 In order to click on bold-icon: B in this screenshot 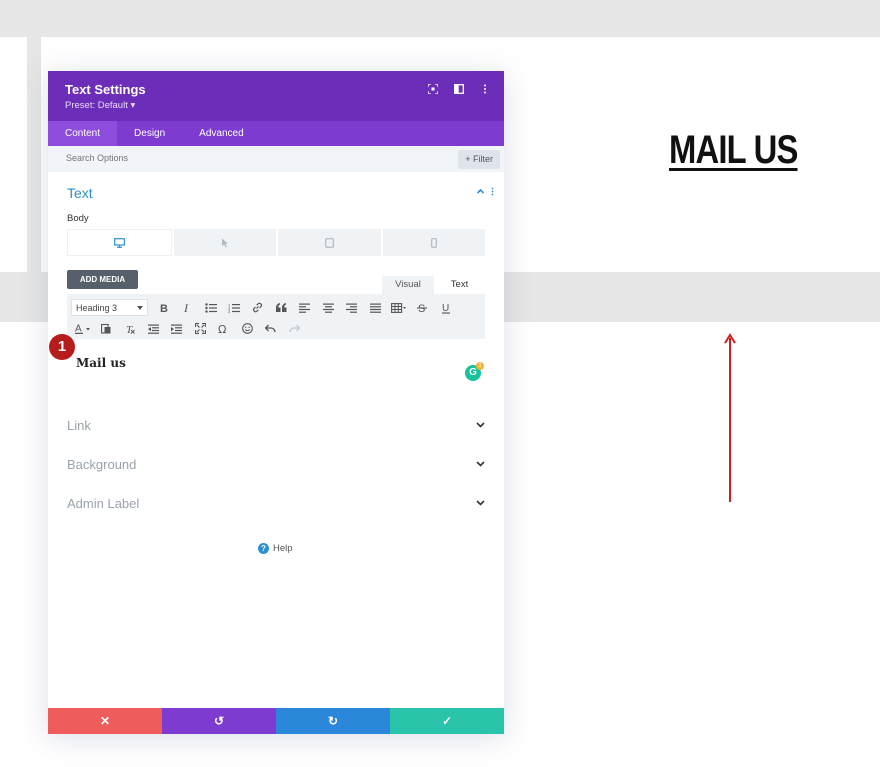, I will do `click(164, 307)`.